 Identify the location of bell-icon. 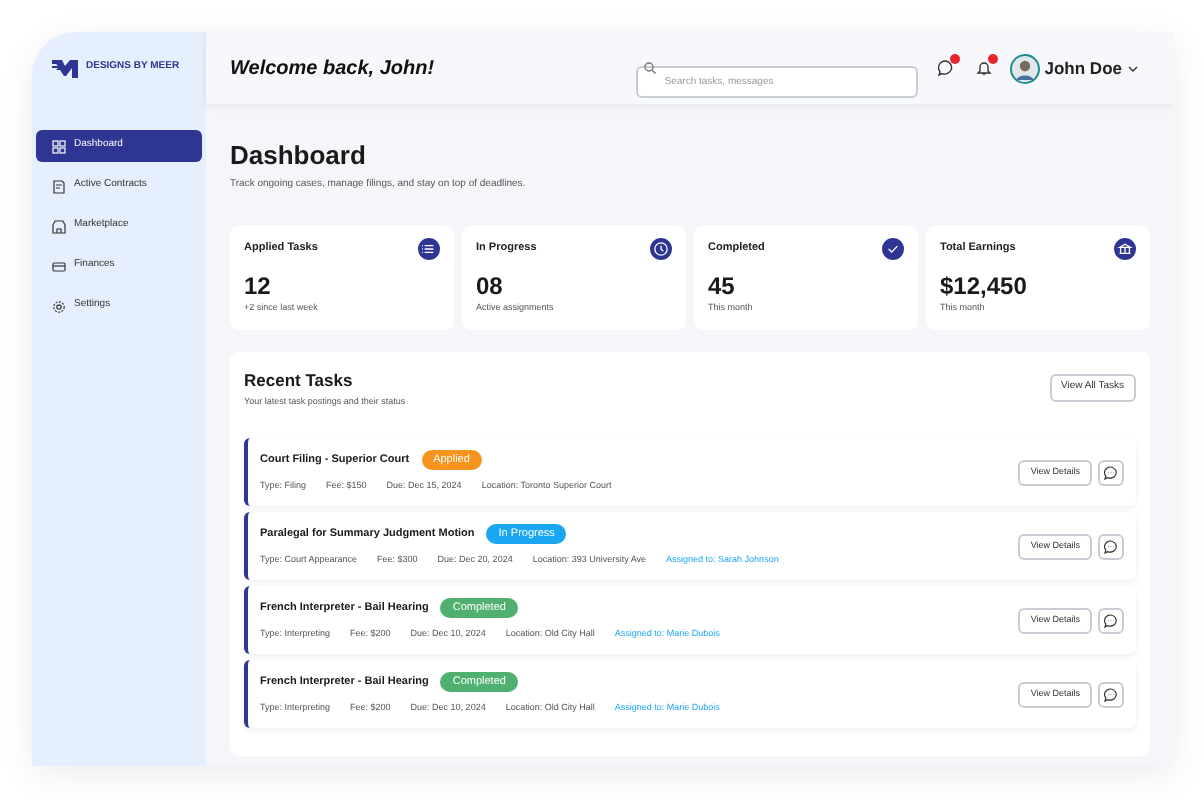
(984, 68).